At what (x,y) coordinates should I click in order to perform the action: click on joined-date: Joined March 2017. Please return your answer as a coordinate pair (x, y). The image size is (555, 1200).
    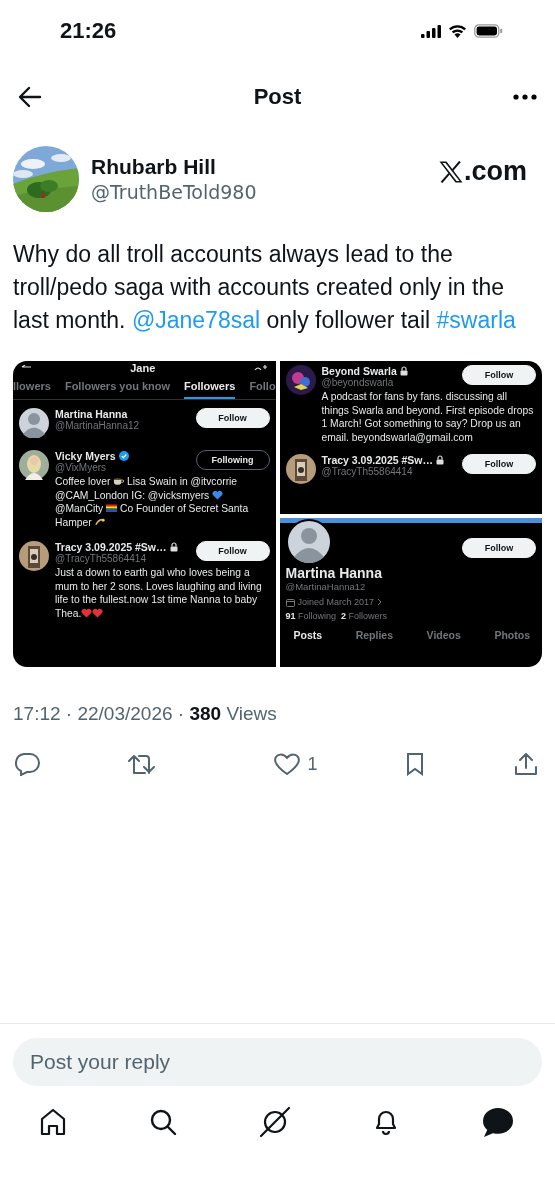
    Looking at the image, I should click on (336, 602).